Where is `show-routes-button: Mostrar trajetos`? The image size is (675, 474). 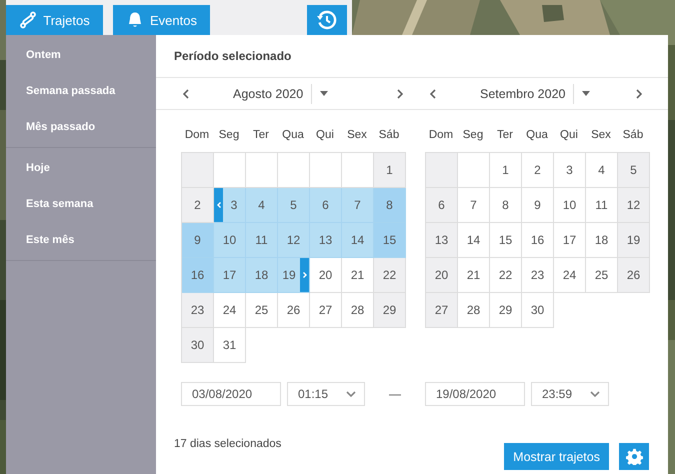
show-routes-button: Mostrar trajetos is located at coordinates (556, 456).